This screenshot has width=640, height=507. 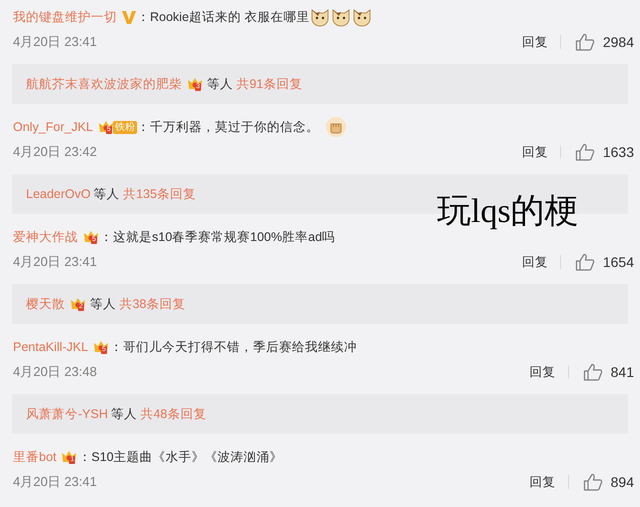 What do you see at coordinates (34, 457) in the screenshot?
I see `user-name: 里番bot` at bounding box center [34, 457].